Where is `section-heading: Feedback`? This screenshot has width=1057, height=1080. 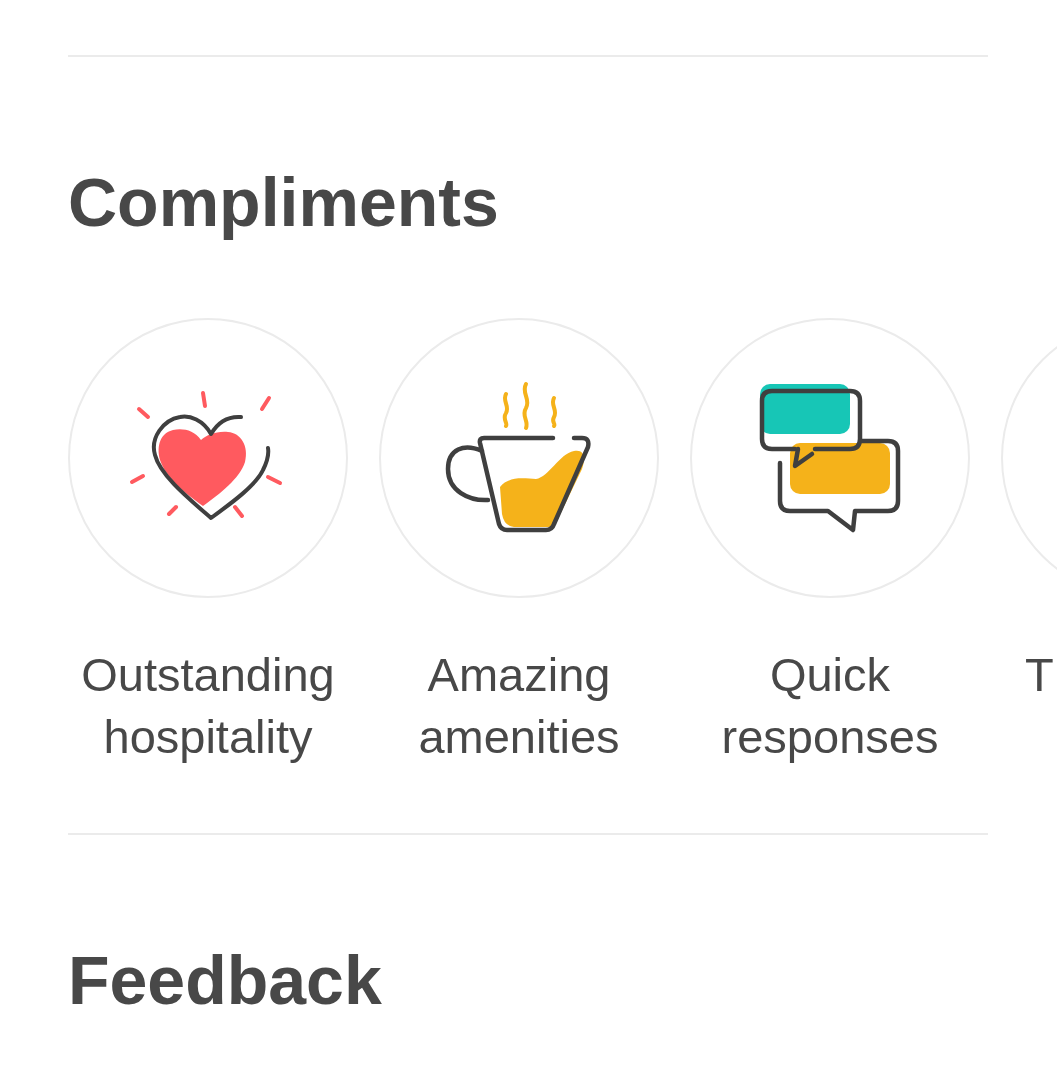 section-heading: Feedback is located at coordinates (225, 980).